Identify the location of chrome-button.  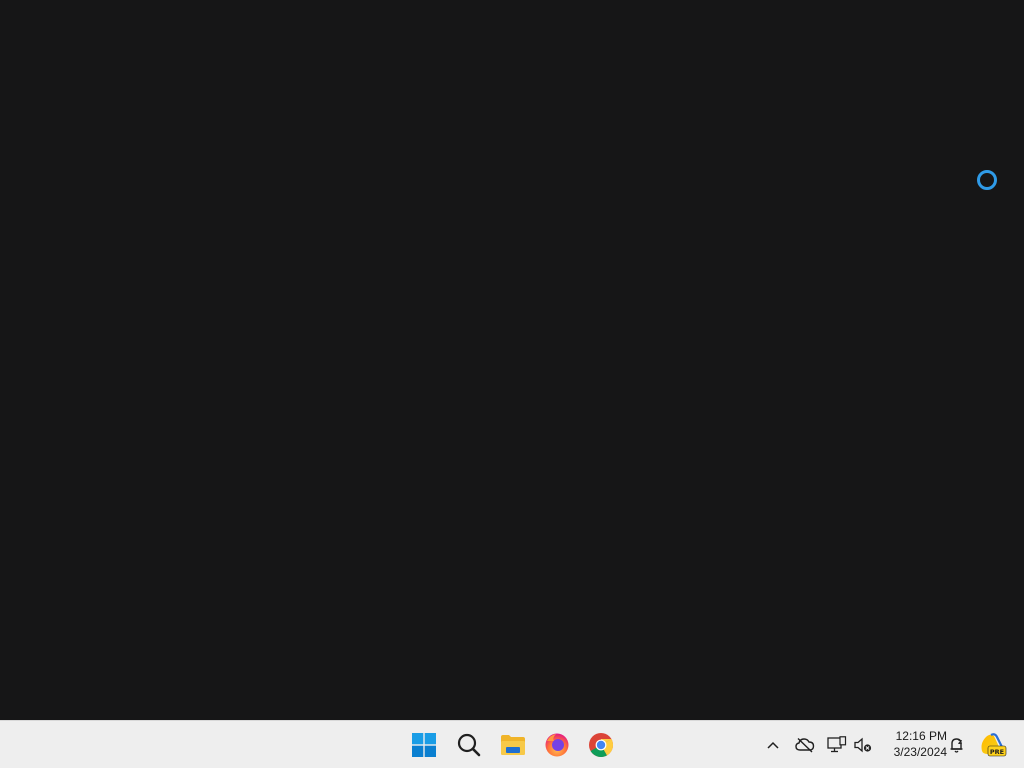
(601, 745).